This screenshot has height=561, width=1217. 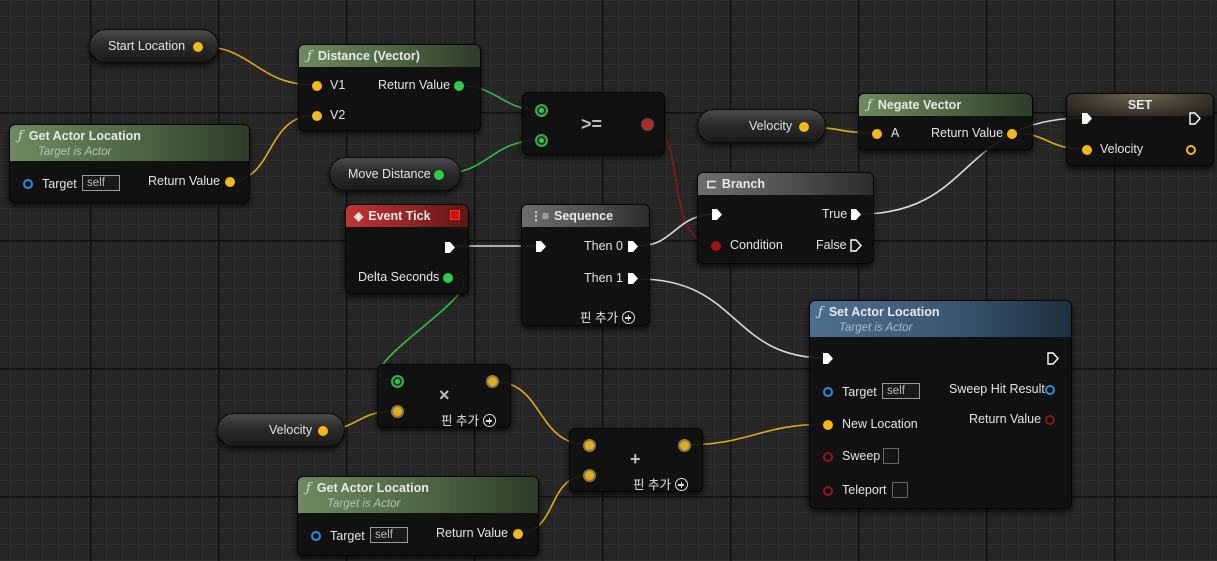 I want to click on sweep-pin, so click(x=828, y=457).